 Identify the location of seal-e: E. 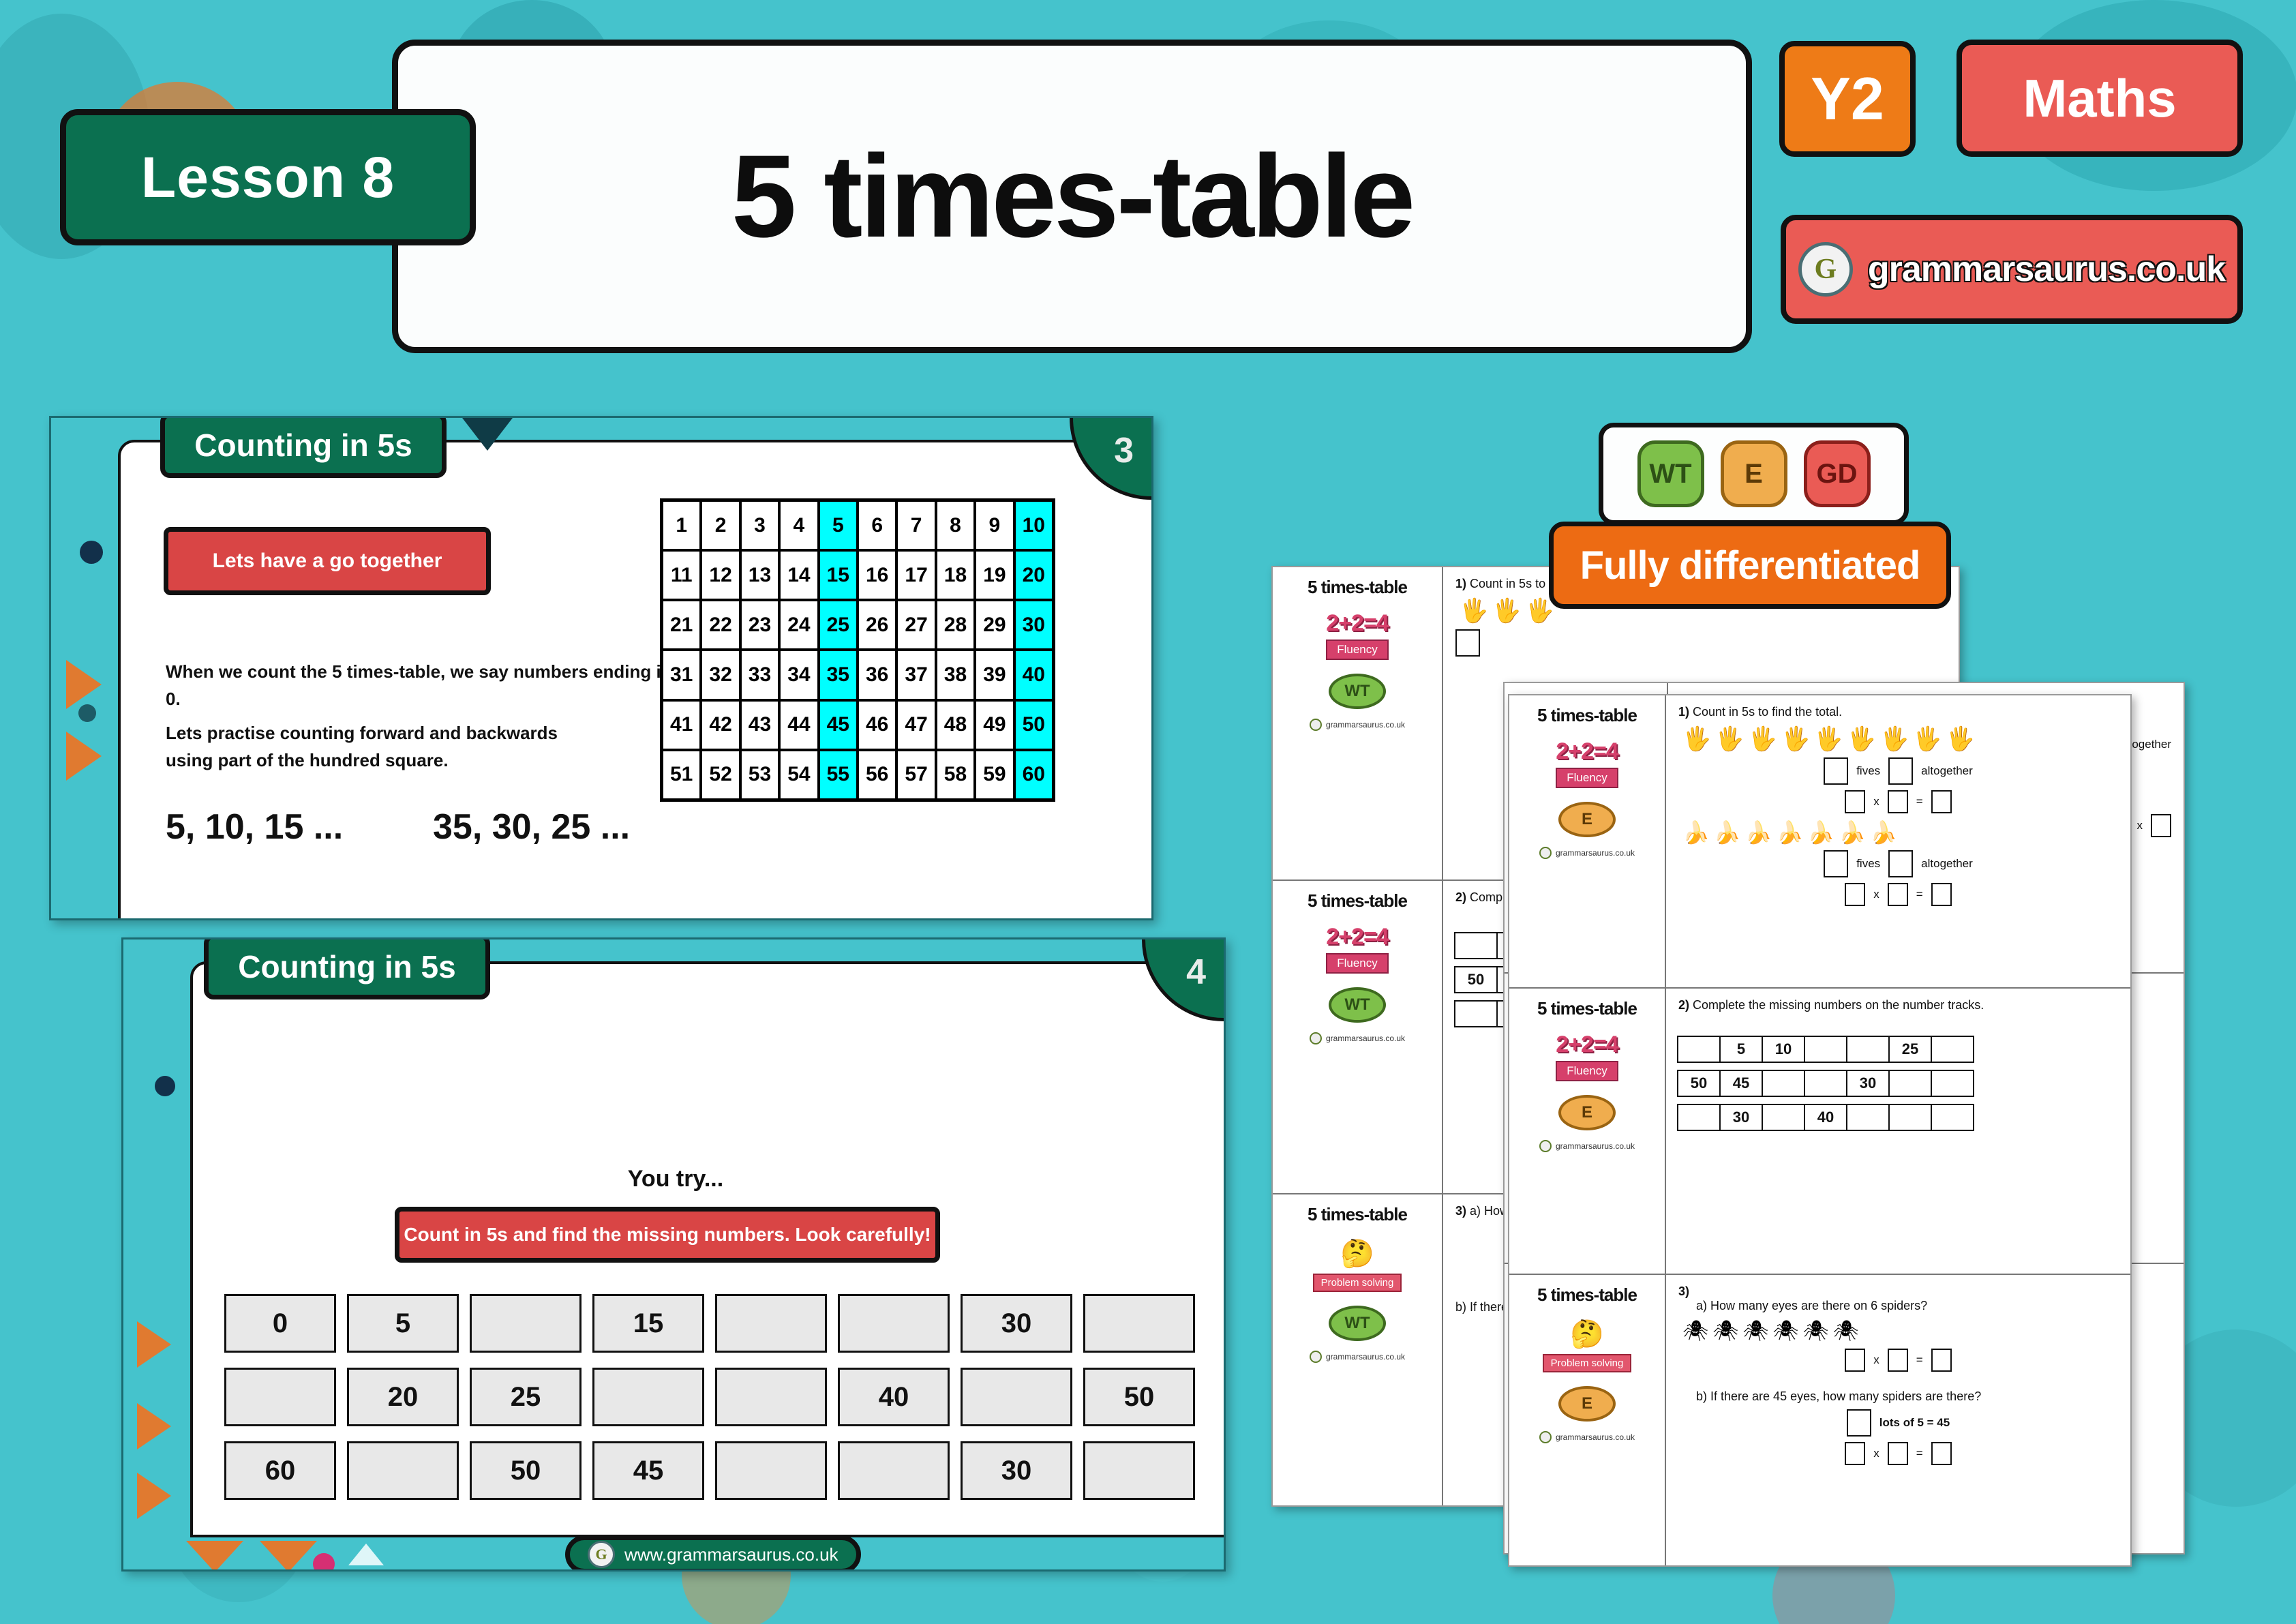
(1753, 473).